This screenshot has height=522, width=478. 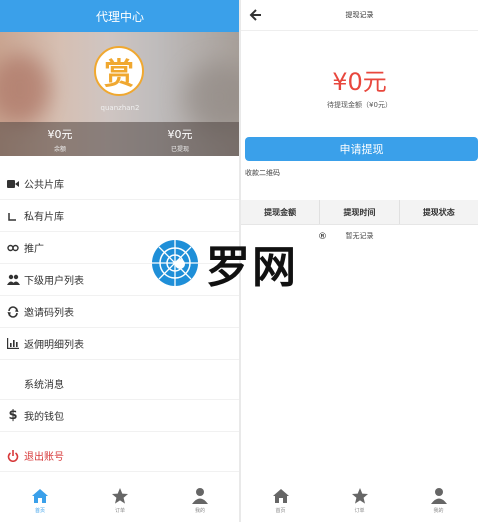 I want to click on balance-stat: ¥0元 余额, so click(x=60, y=139).